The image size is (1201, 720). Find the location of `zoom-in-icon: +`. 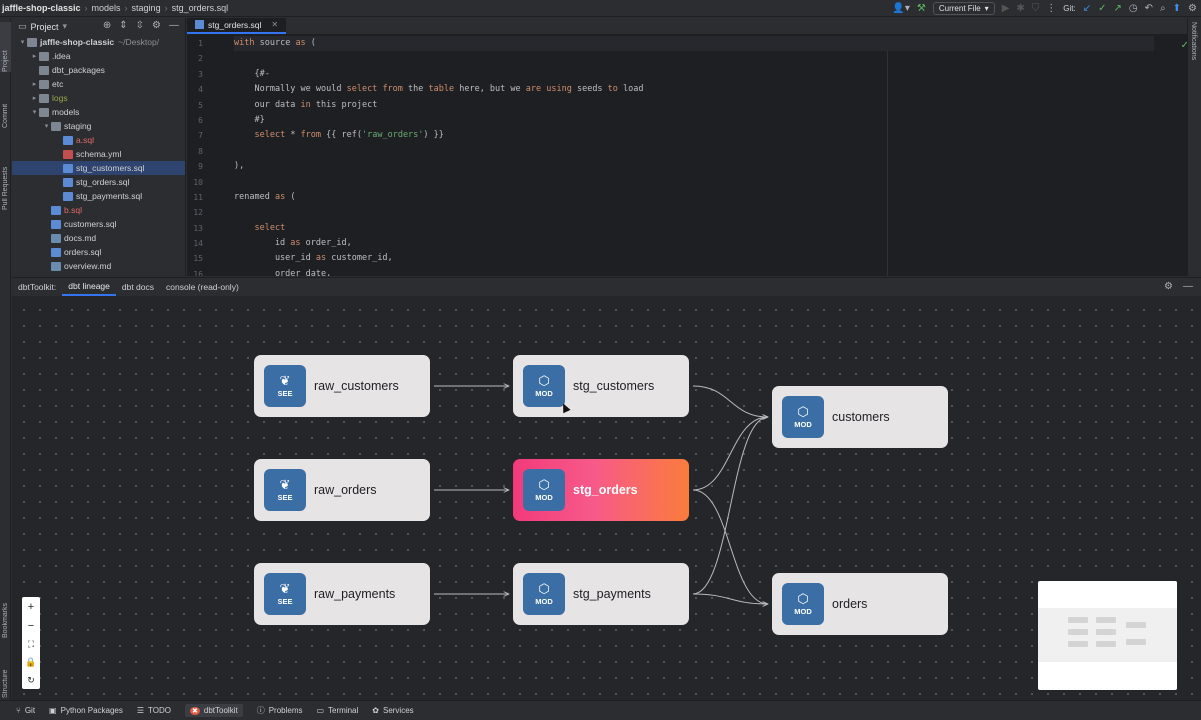

zoom-in-icon: + is located at coordinates (31, 607).